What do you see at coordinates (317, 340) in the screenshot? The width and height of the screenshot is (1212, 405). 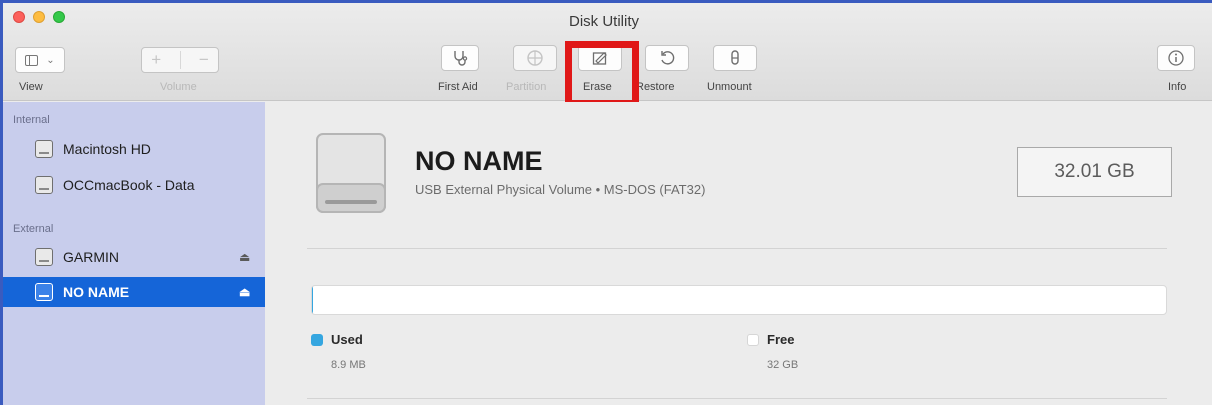 I see `used-legend-swatch` at bounding box center [317, 340].